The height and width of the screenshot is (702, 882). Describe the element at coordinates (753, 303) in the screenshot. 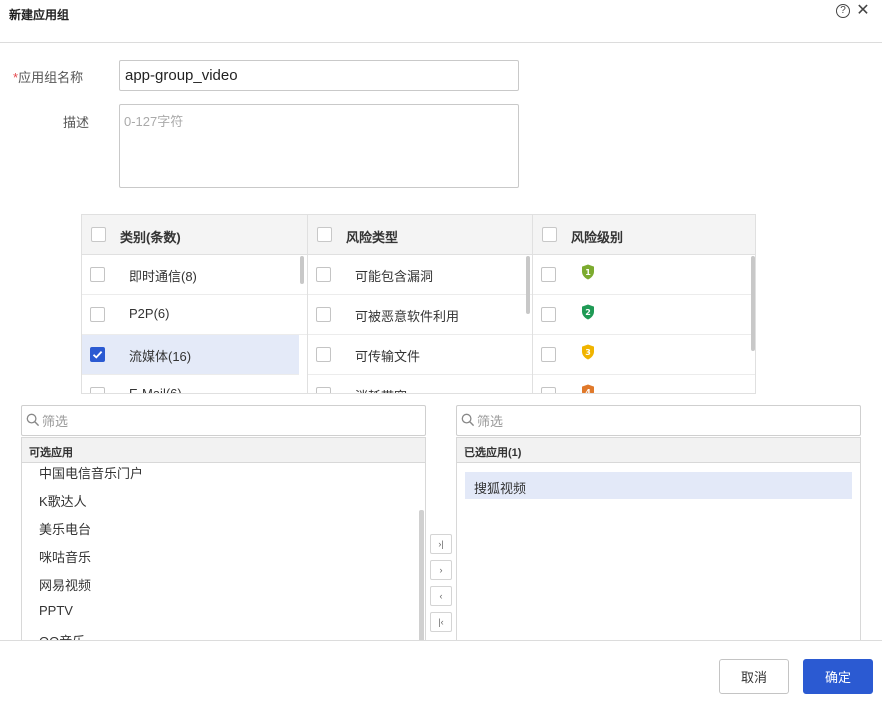

I see `risk-level-scrollbar` at that location.